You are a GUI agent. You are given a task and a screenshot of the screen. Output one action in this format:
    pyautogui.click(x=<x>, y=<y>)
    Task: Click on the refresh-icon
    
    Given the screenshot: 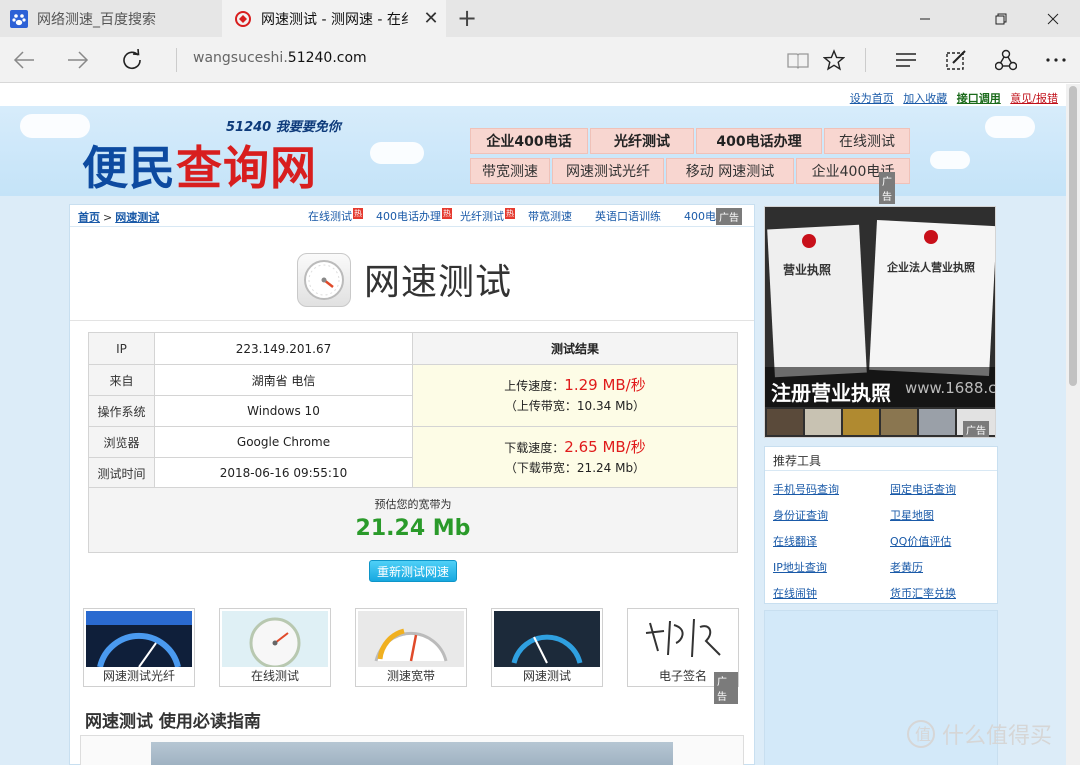 What is the action you would take?
    pyautogui.click(x=132, y=59)
    